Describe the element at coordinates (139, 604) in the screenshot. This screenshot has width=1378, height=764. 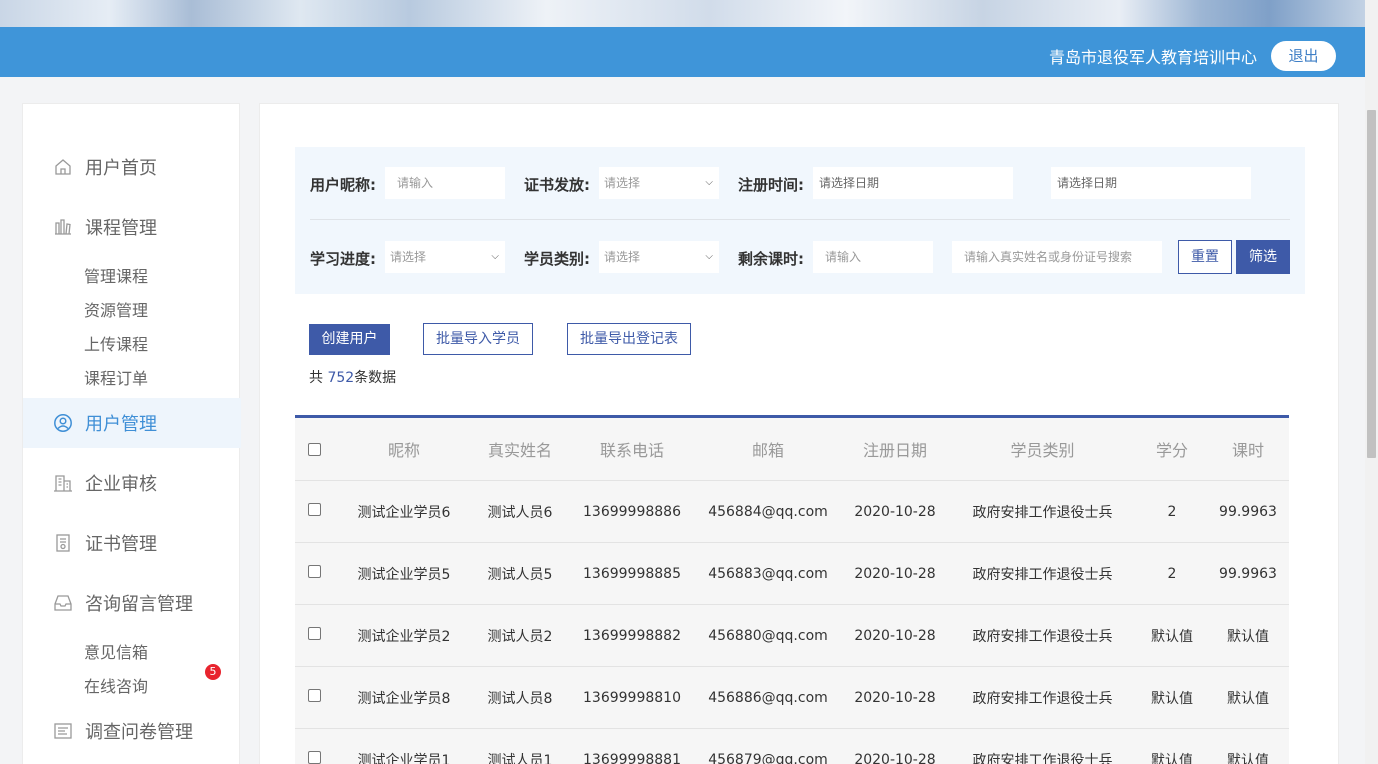
I see `sidebar-item-label: 咨询留言管理` at that location.